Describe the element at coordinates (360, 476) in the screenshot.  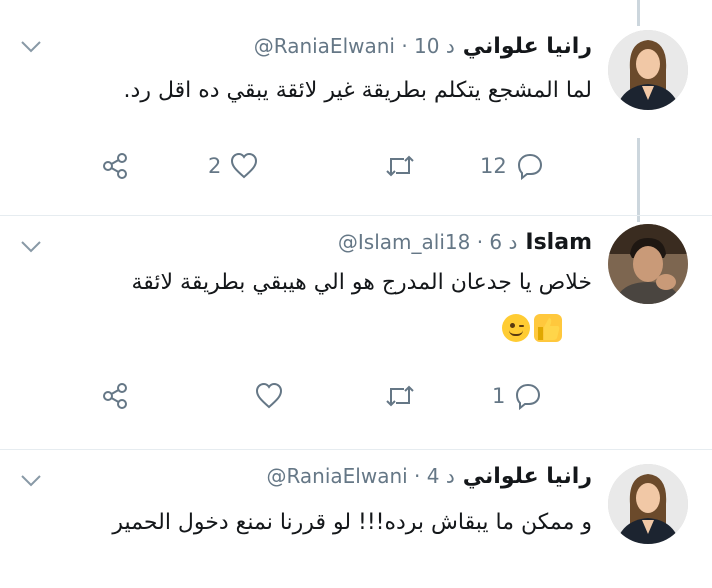
I see `handle-and-time: @RaniaElwani · 4 د` at that location.